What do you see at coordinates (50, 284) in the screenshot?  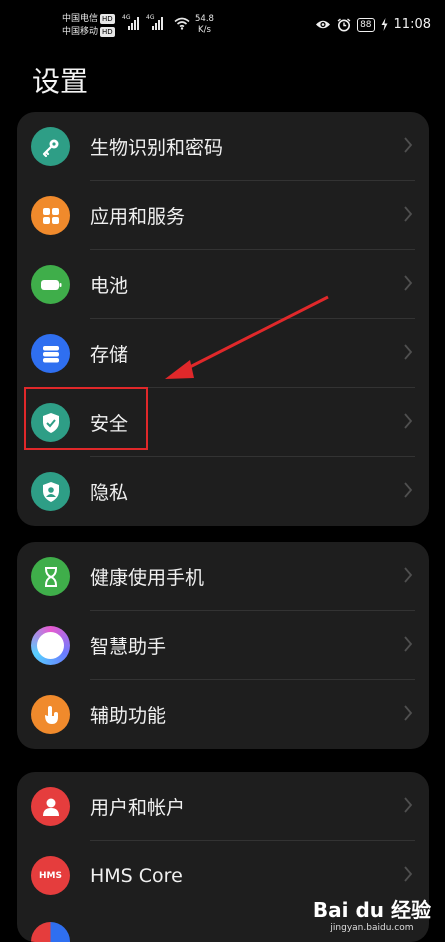 I see `battery-icon` at bounding box center [50, 284].